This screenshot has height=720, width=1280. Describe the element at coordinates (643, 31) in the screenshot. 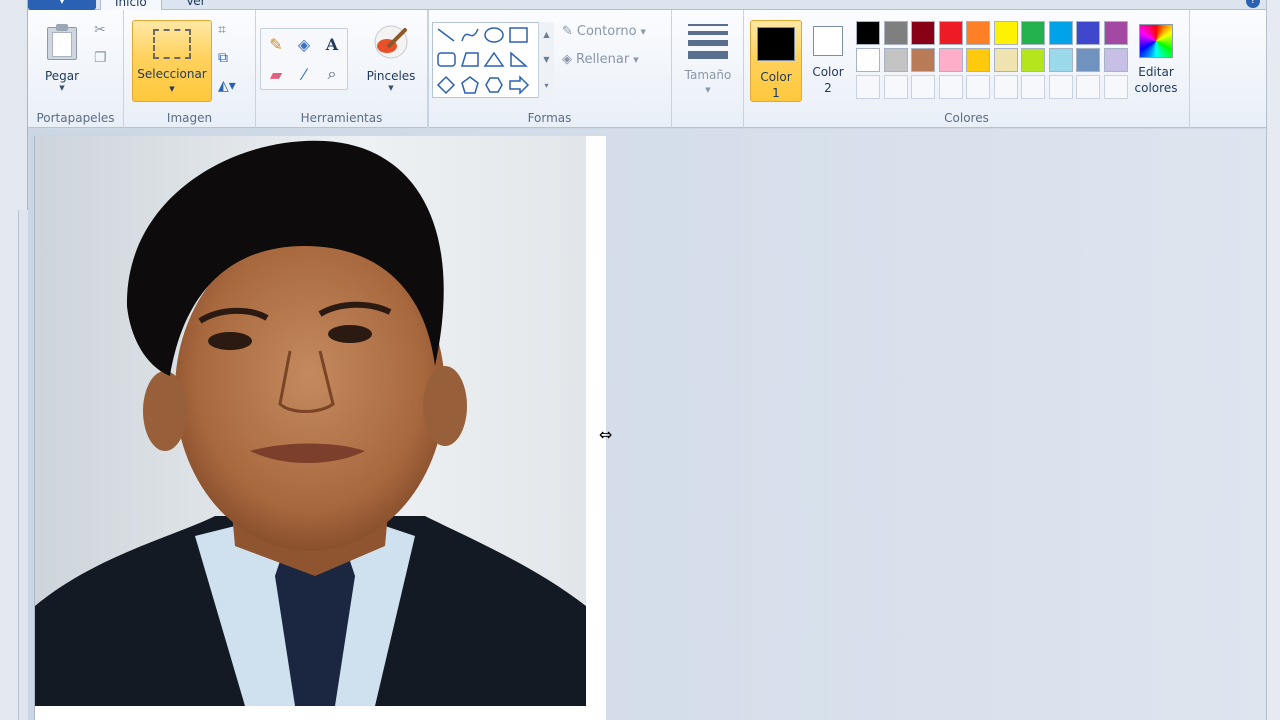

I see `outline-dropdown-icon: ▼` at that location.